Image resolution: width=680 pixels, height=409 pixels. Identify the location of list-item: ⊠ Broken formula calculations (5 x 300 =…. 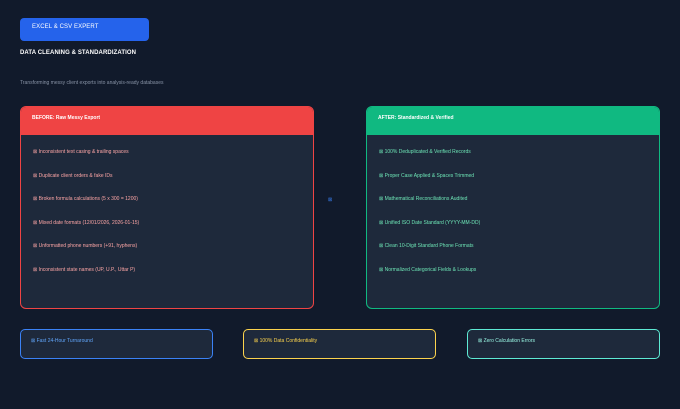
(85, 199).